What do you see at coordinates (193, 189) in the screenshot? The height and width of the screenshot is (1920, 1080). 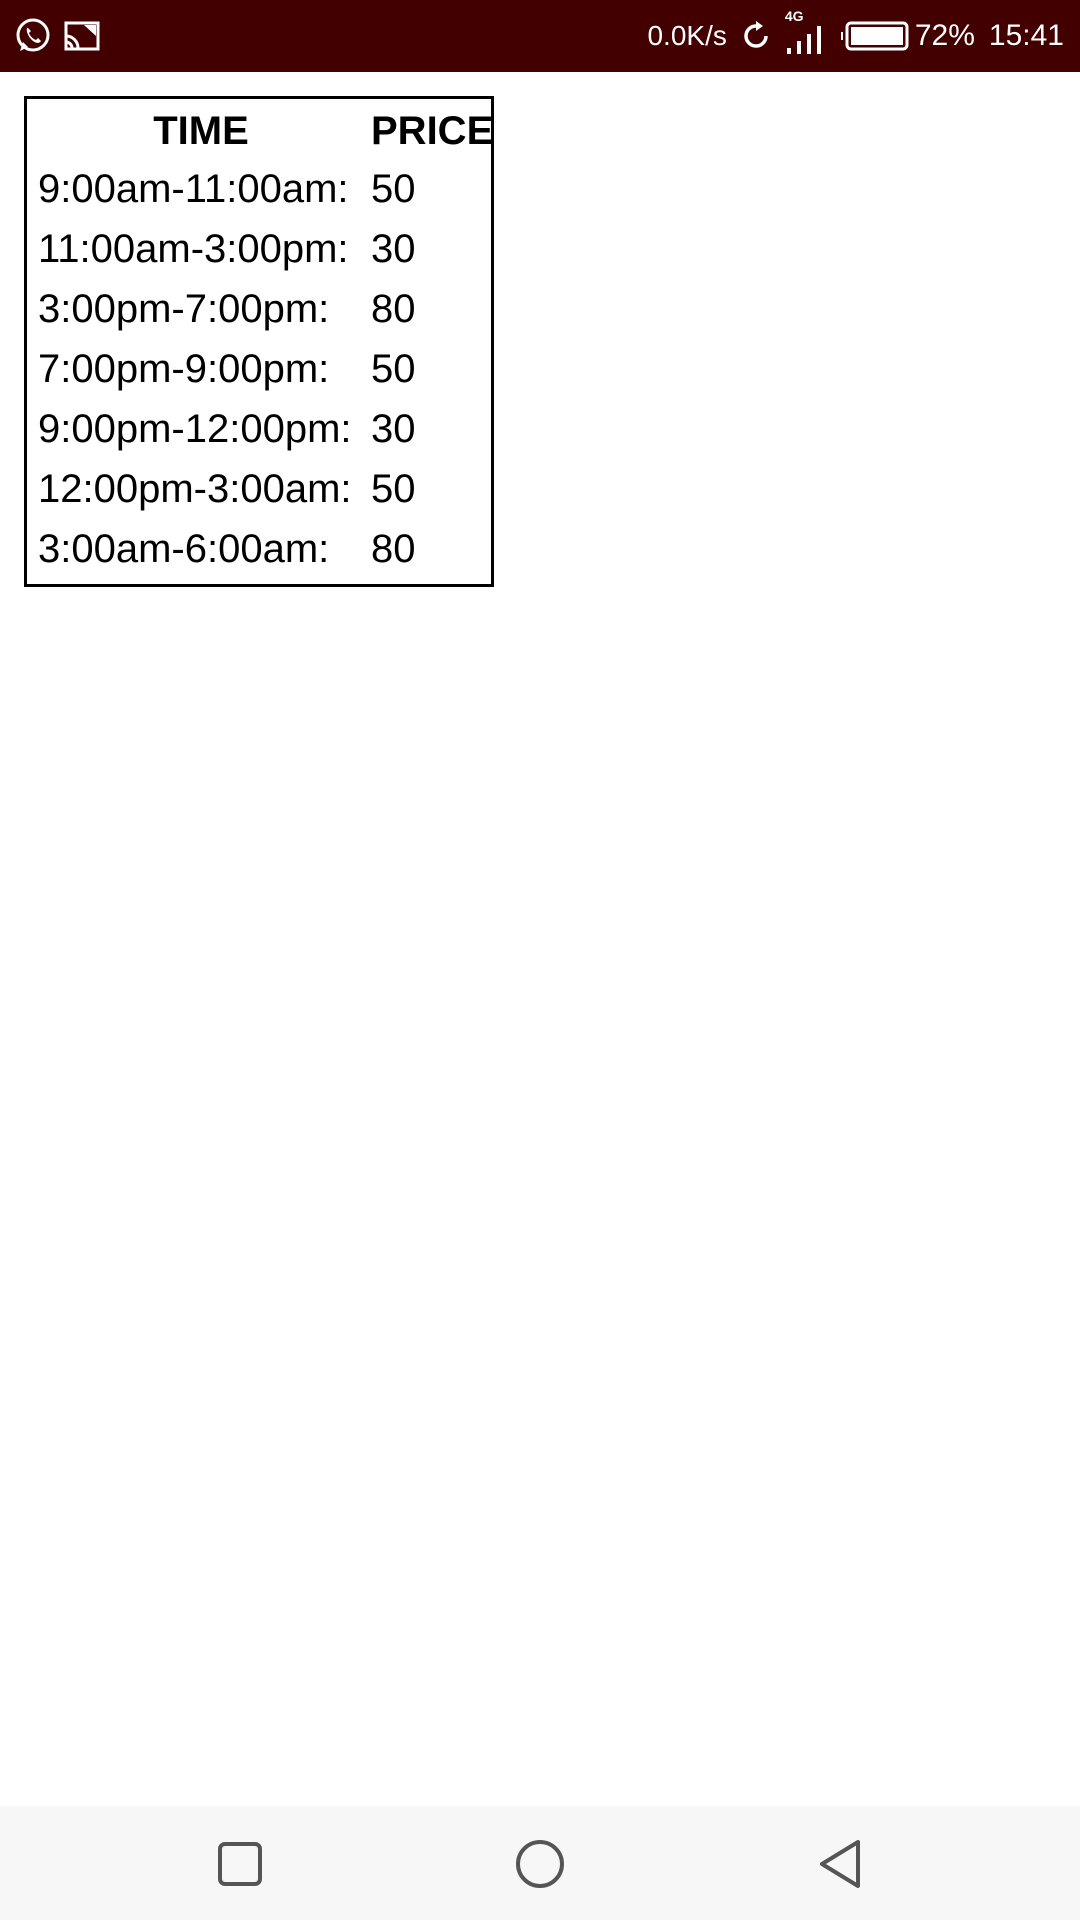 I see `time-cell: 9:00am-11:00am:` at bounding box center [193, 189].